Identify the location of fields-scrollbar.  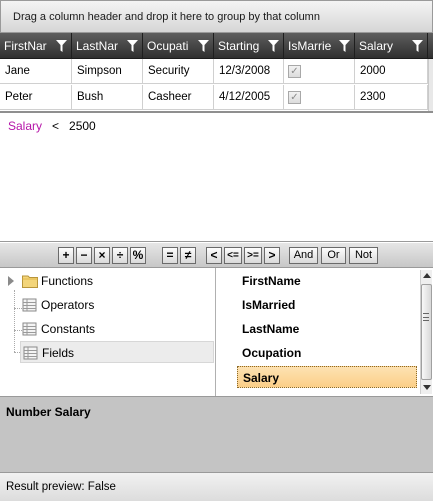
(426, 332).